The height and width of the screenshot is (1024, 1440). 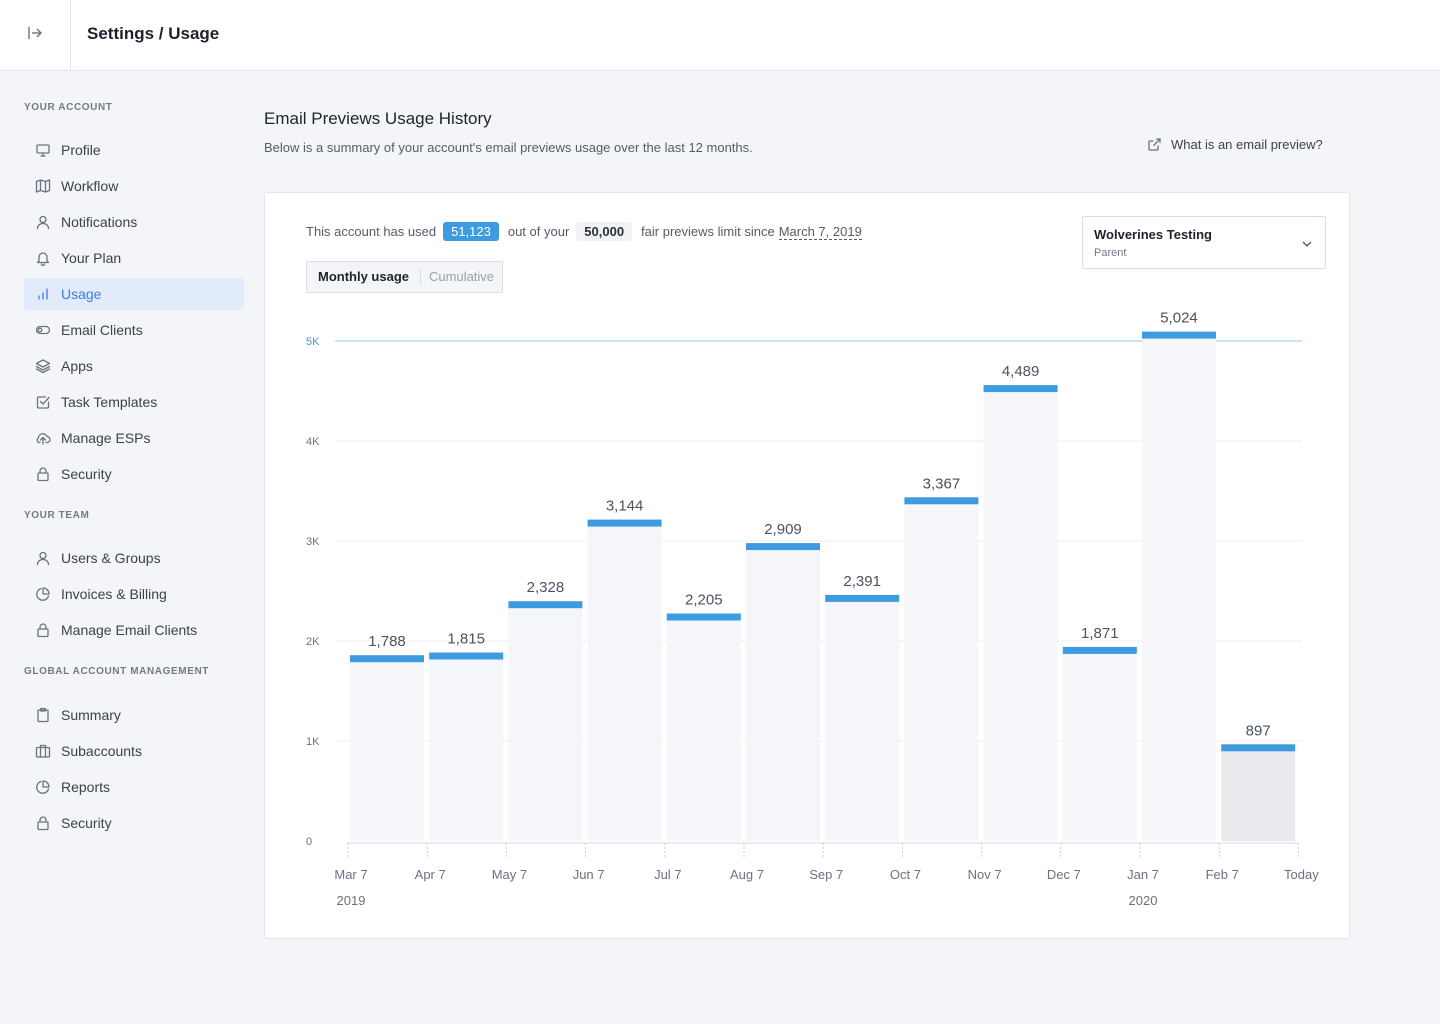 I want to click on y-tick-label: 1K, so click(x=313, y=742).